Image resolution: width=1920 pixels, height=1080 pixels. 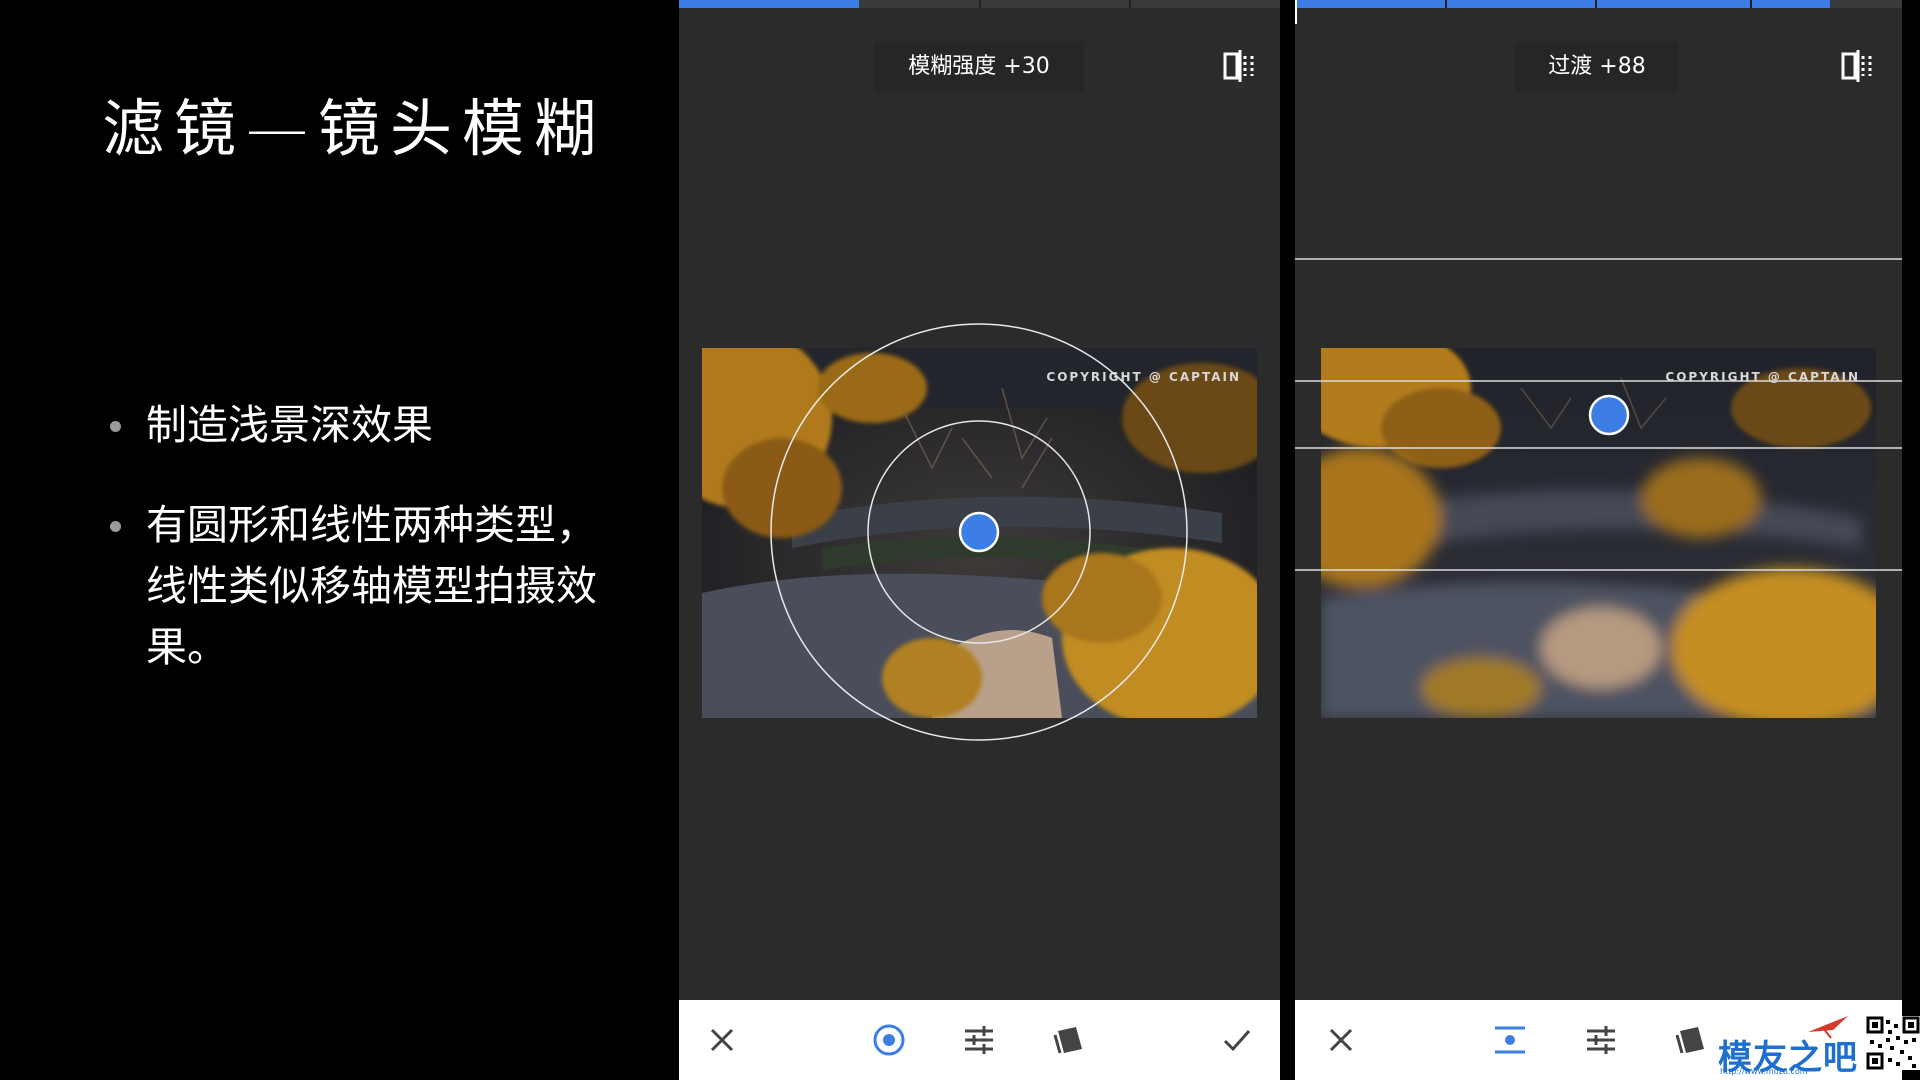 What do you see at coordinates (1819, 1045) in the screenshot?
I see `site-watermark: 模友之吧 http://www.moz8.com` at bounding box center [1819, 1045].